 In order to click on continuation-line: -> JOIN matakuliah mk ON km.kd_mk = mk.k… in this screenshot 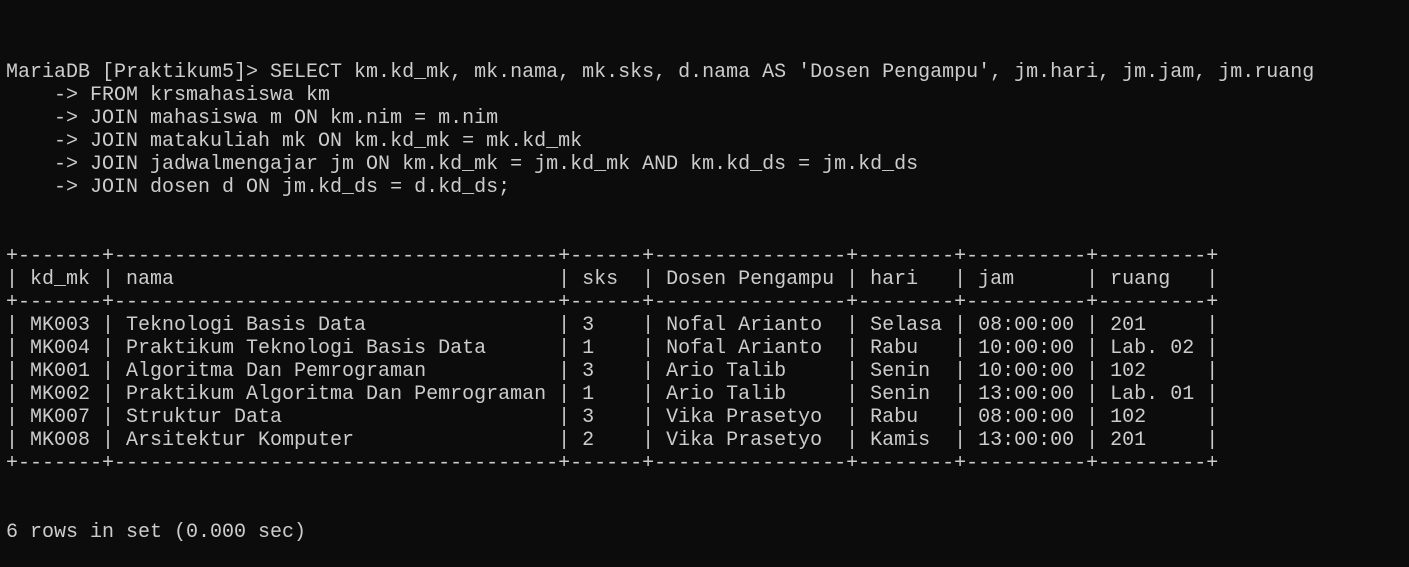, I will do `click(294, 141)`.